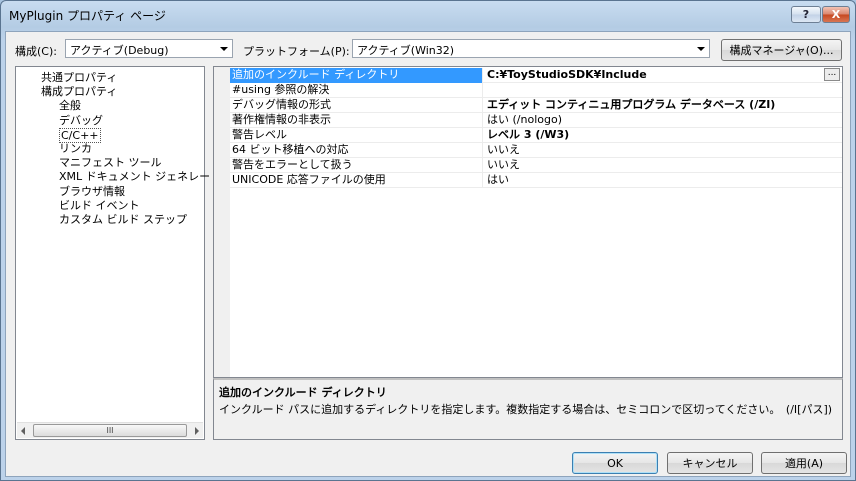 This screenshot has width=856, height=481. Describe the element at coordinates (110, 162) in the screenshot. I see `tree-item: マニフェスト ツール` at that location.